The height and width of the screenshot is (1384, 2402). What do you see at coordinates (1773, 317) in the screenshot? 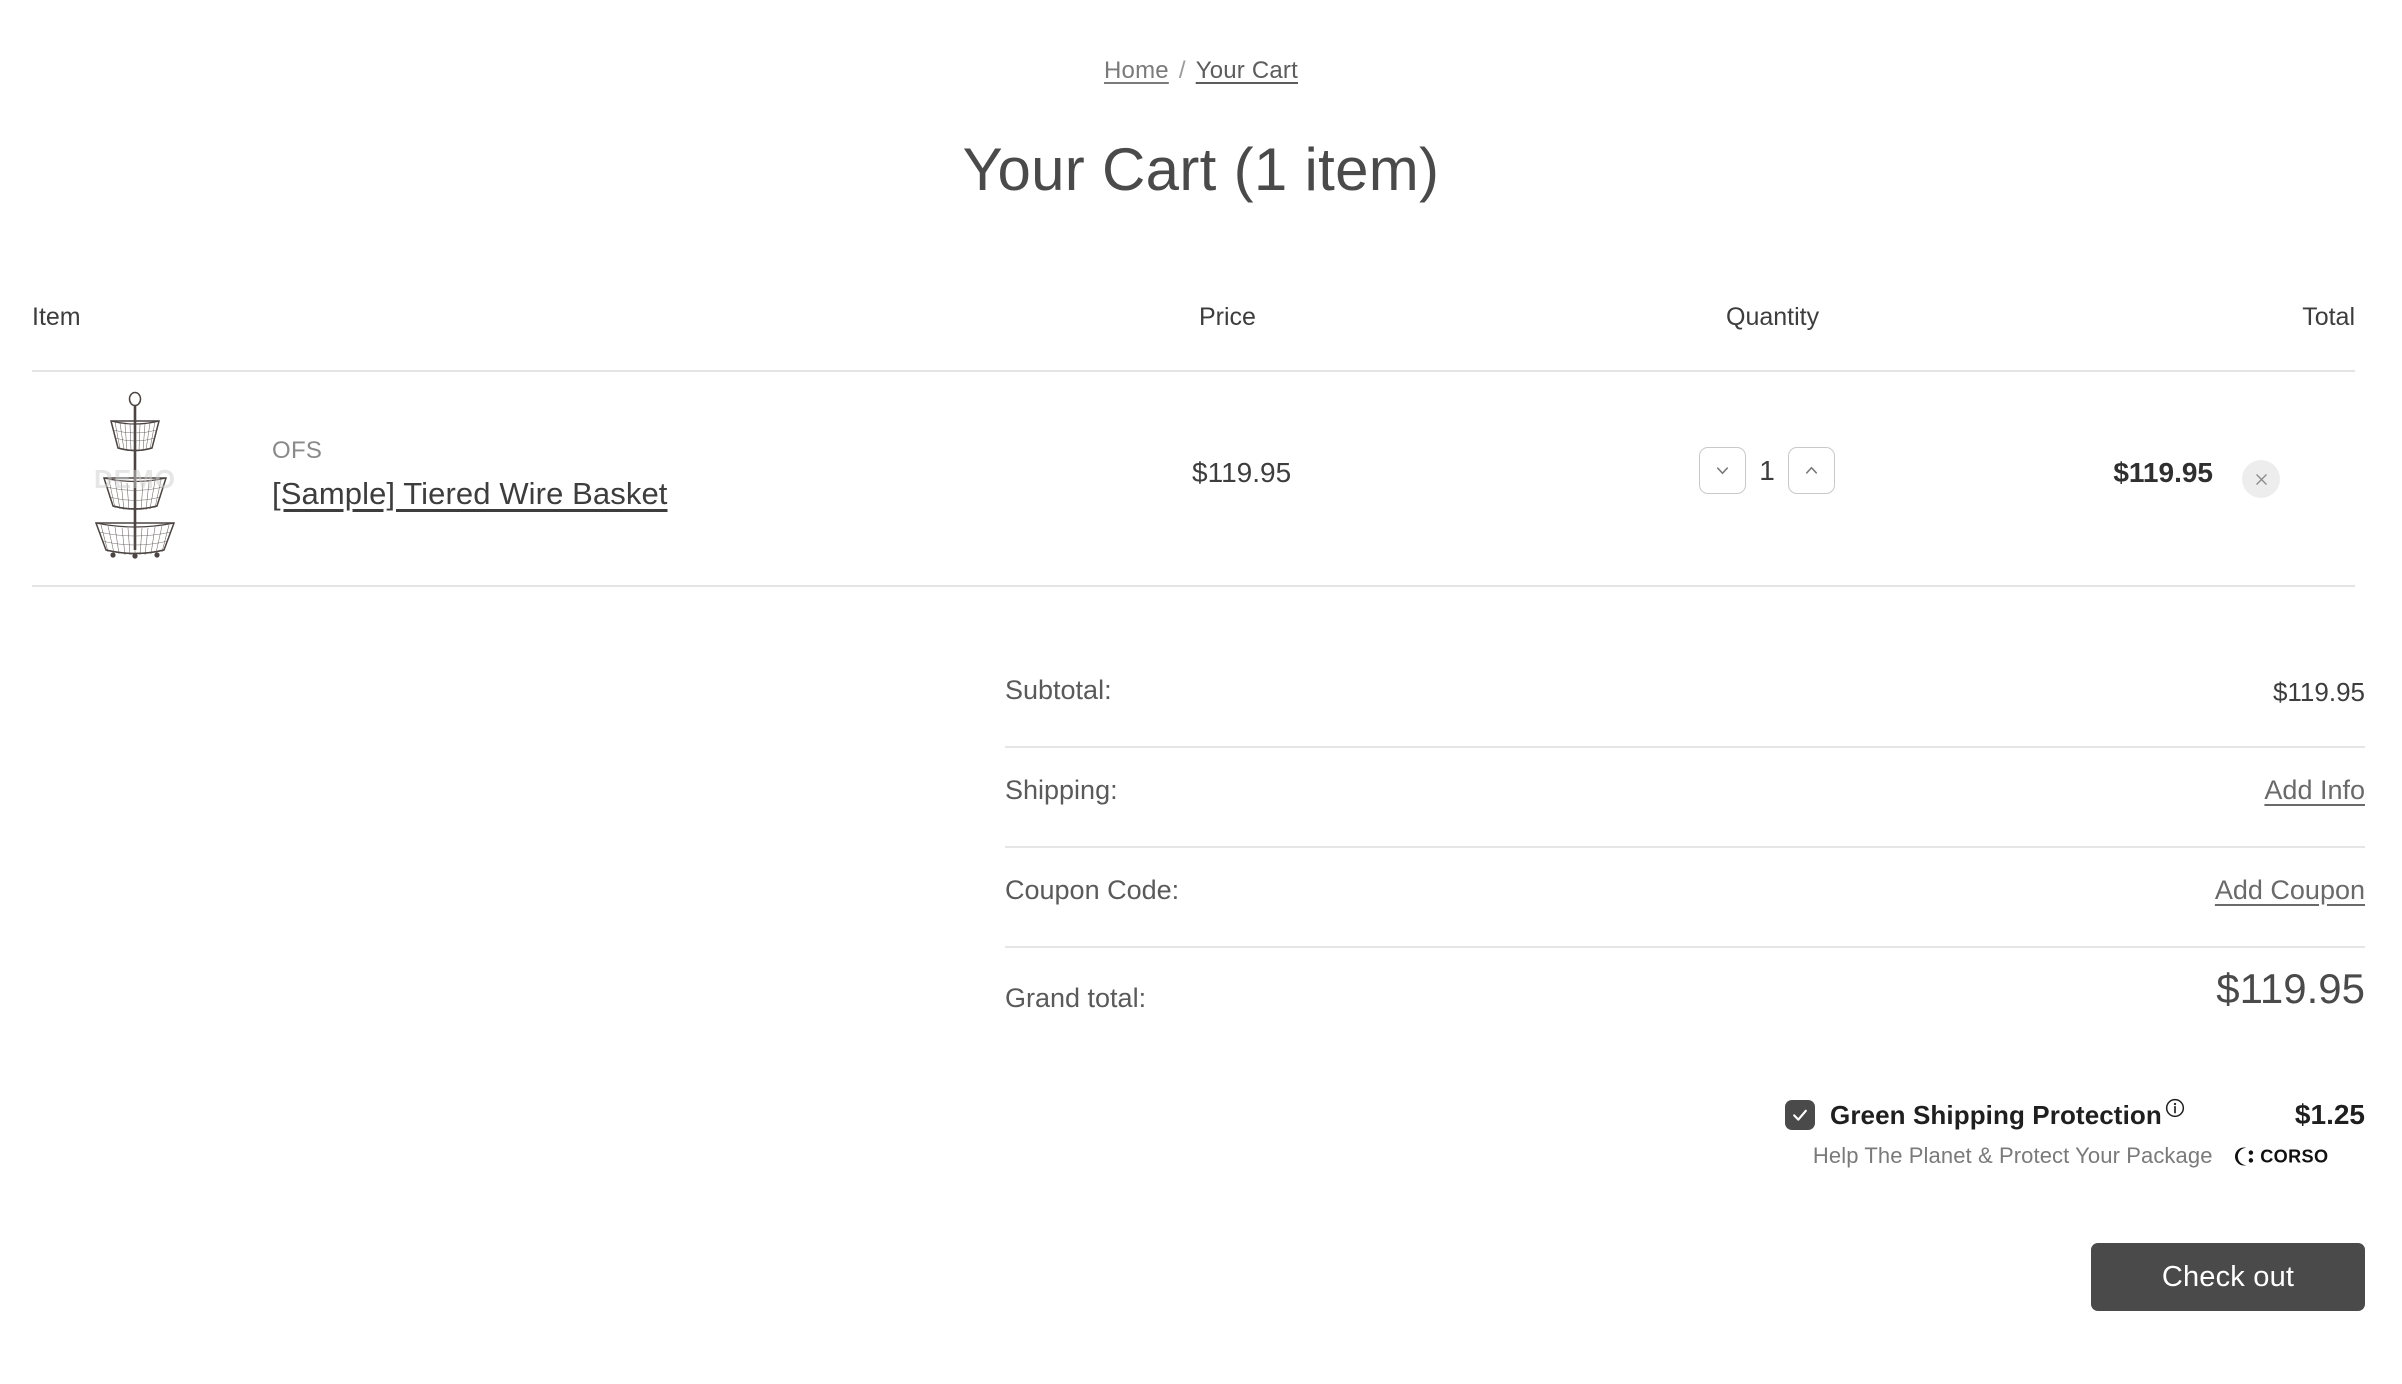
I see `column-header-quantity: Quantity` at bounding box center [1773, 317].